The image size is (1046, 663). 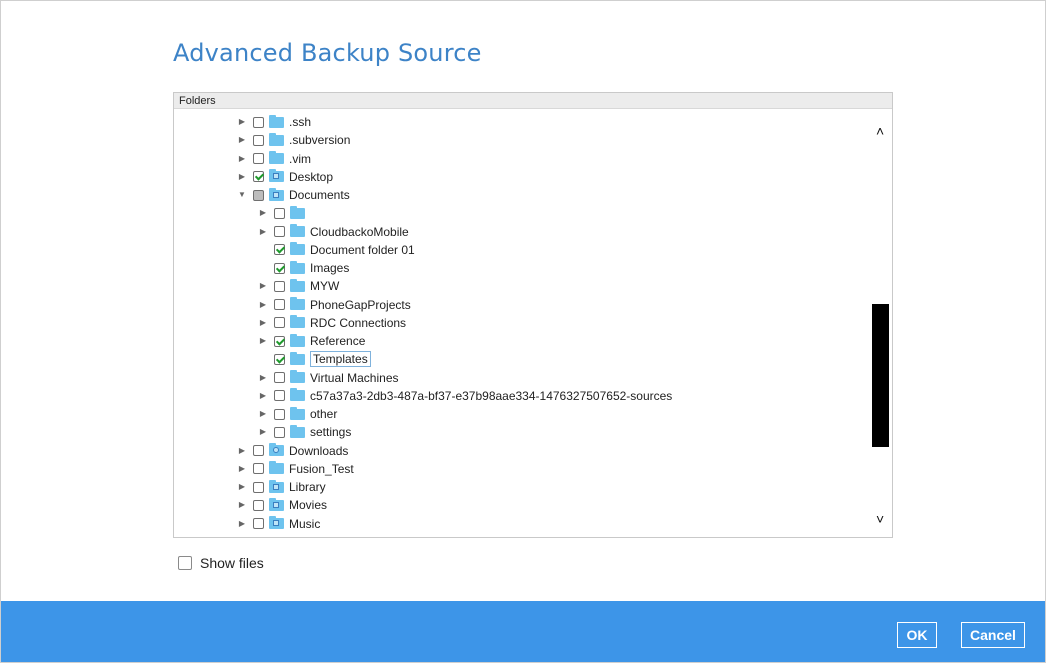 I want to click on tree-row-label: Document folder 01, so click(x=362, y=249).